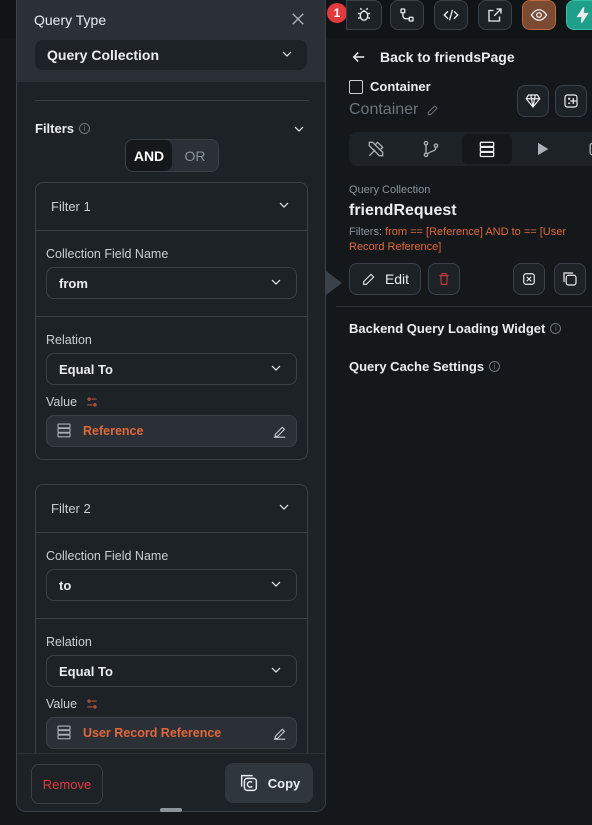 The height and width of the screenshot is (825, 592). I want to click on copy-query-icon, so click(570, 279).